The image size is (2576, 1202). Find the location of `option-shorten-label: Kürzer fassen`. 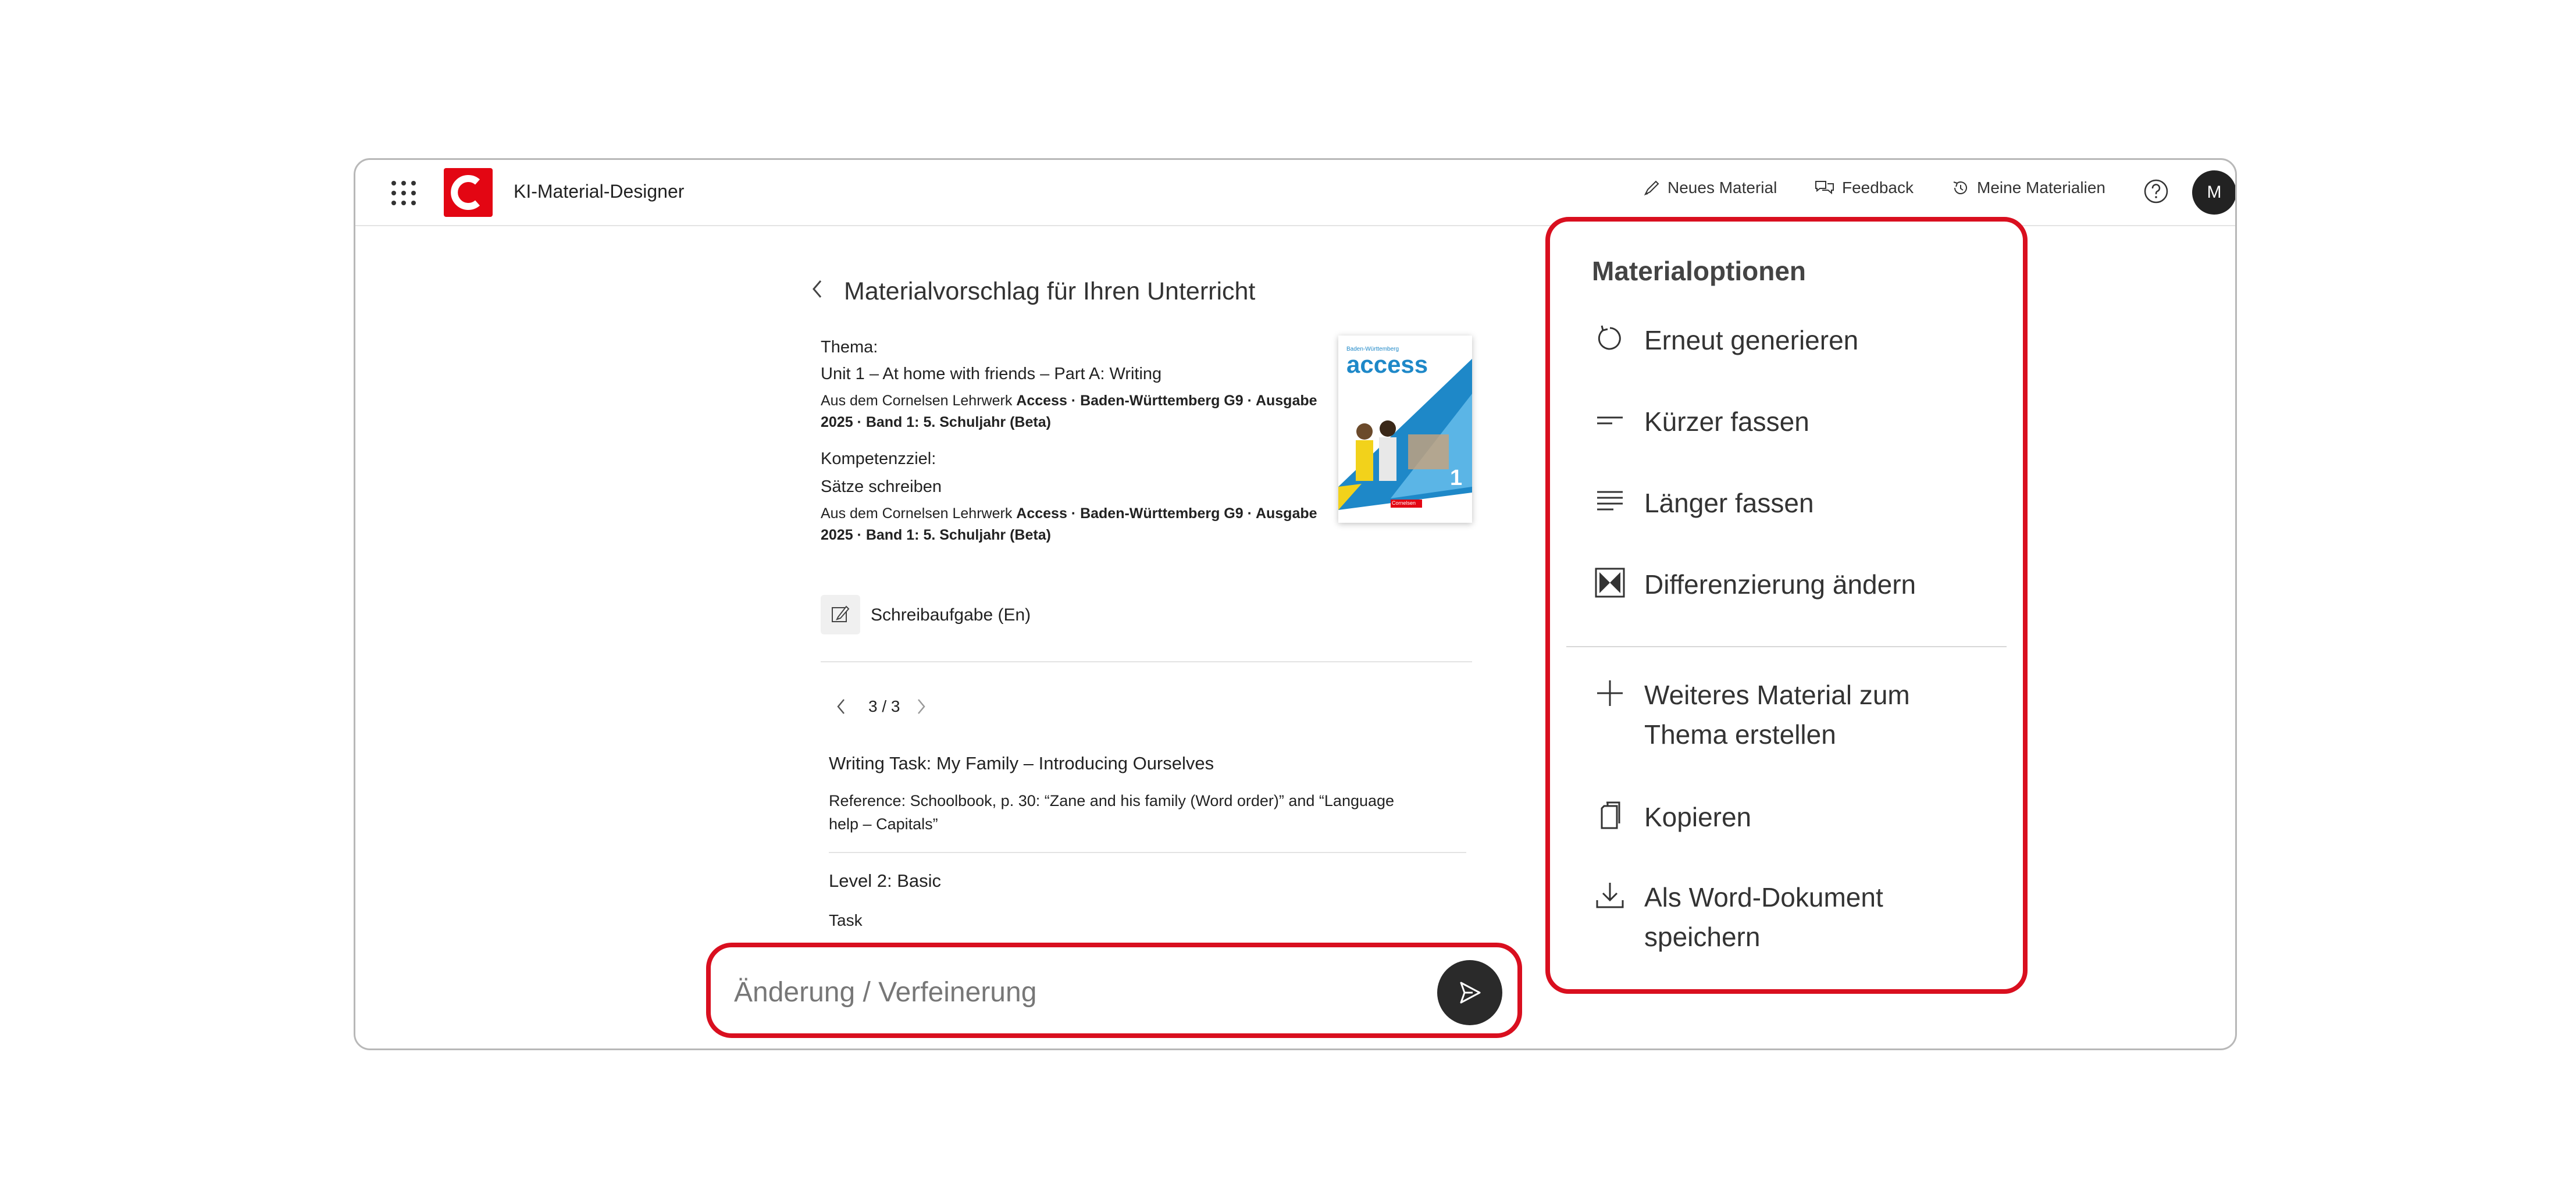

option-shorten-label: Kürzer fassen is located at coordinates (1726, 421).